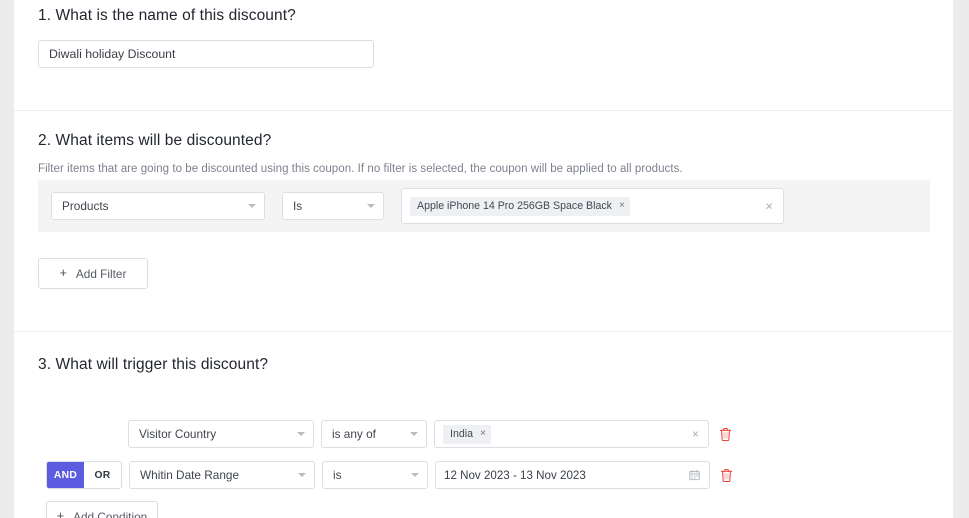 Image resolution: width=969 pixels, height=518 pixels. What do you see at coordinates (337, 475) in the screenshot?
I see `condition-operator-value: is` at bounding box center [337, 475].